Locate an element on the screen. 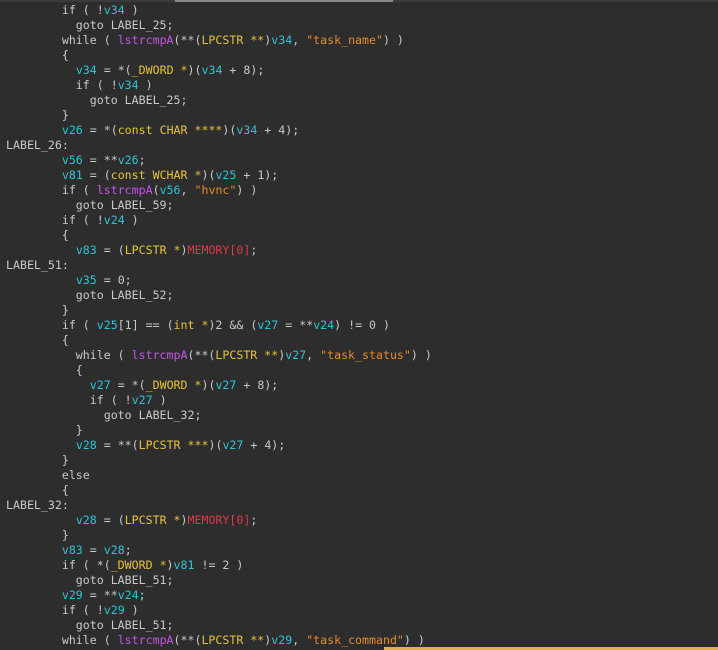 The width and height of the screenshot is (718, 650). type-token: const CHAR **** is located at coordinates (170, 130).